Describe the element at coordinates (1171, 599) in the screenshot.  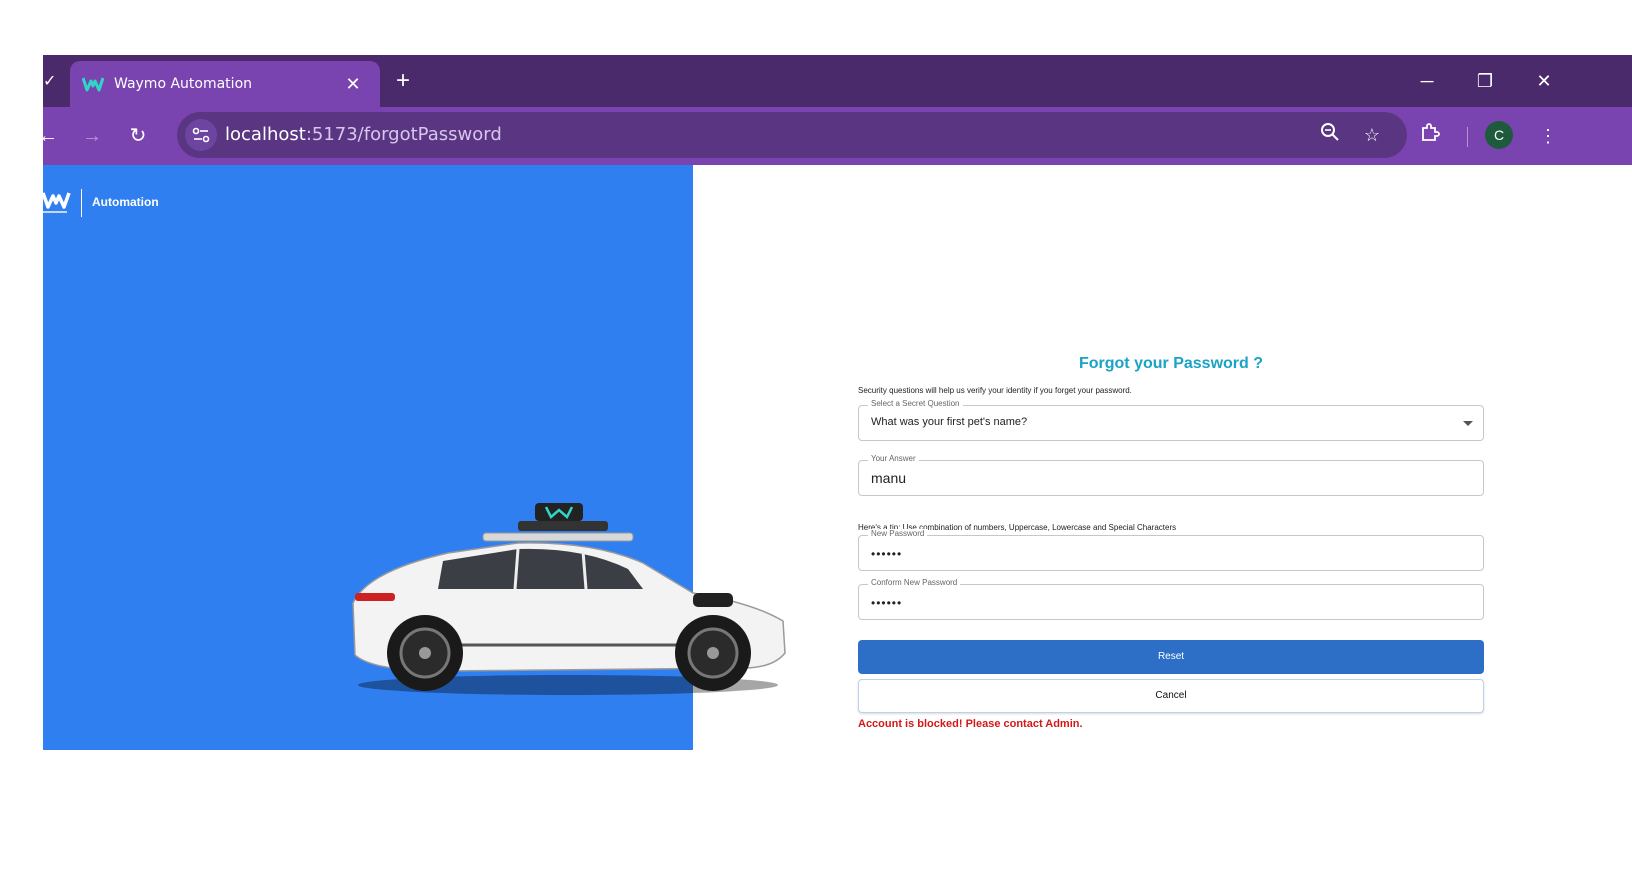
I see `confirm-password-input: Conform New Password ••••••` at that location.